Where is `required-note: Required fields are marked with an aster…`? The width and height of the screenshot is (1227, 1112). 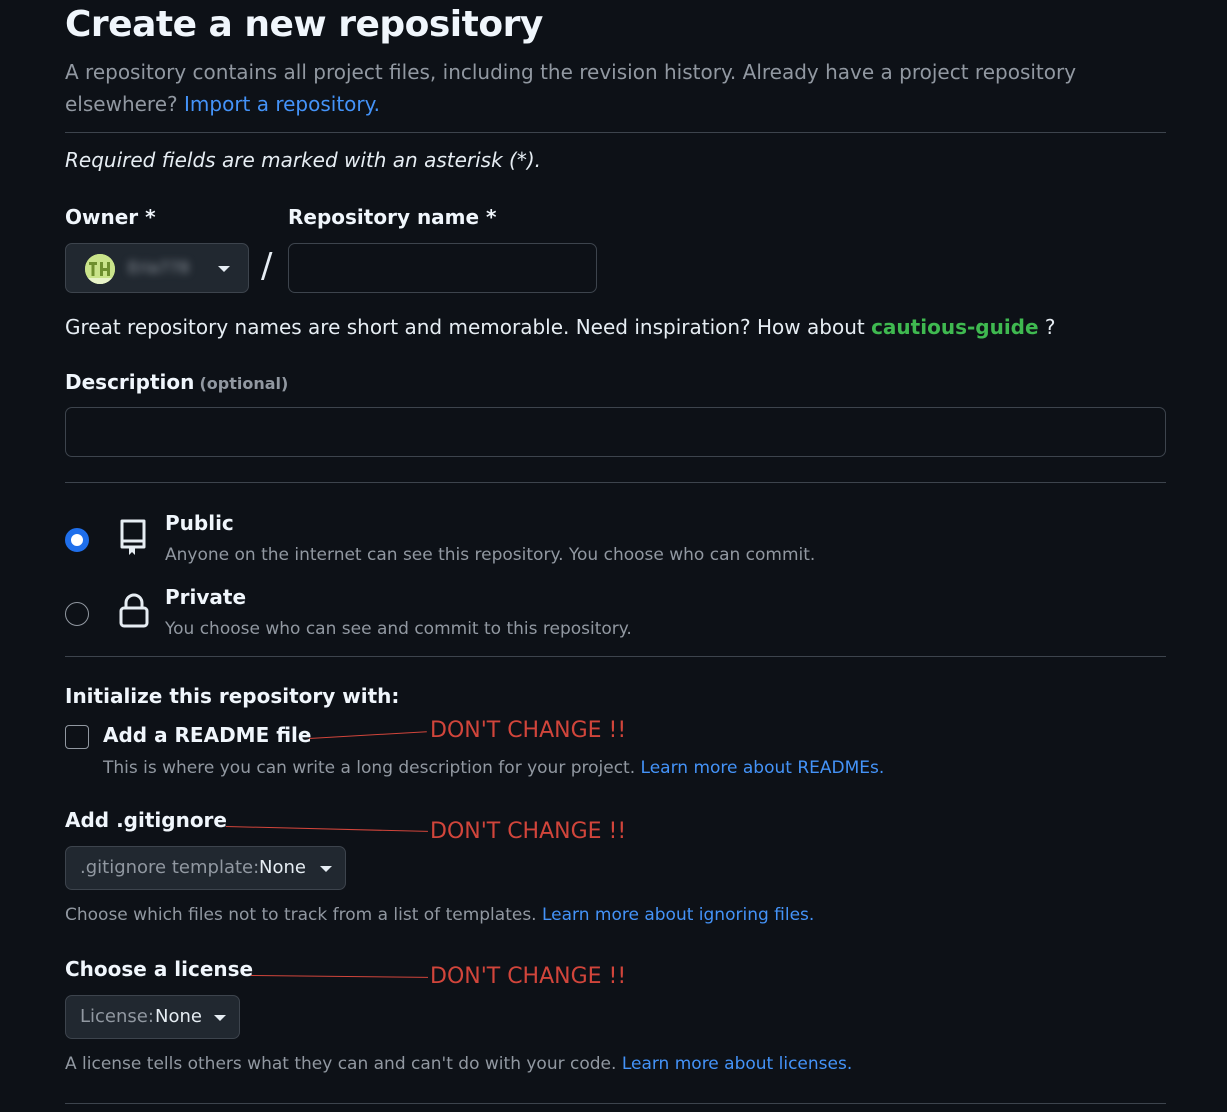 required-note: Required fields are marked with an aster… is located at coordinates (303, 160).